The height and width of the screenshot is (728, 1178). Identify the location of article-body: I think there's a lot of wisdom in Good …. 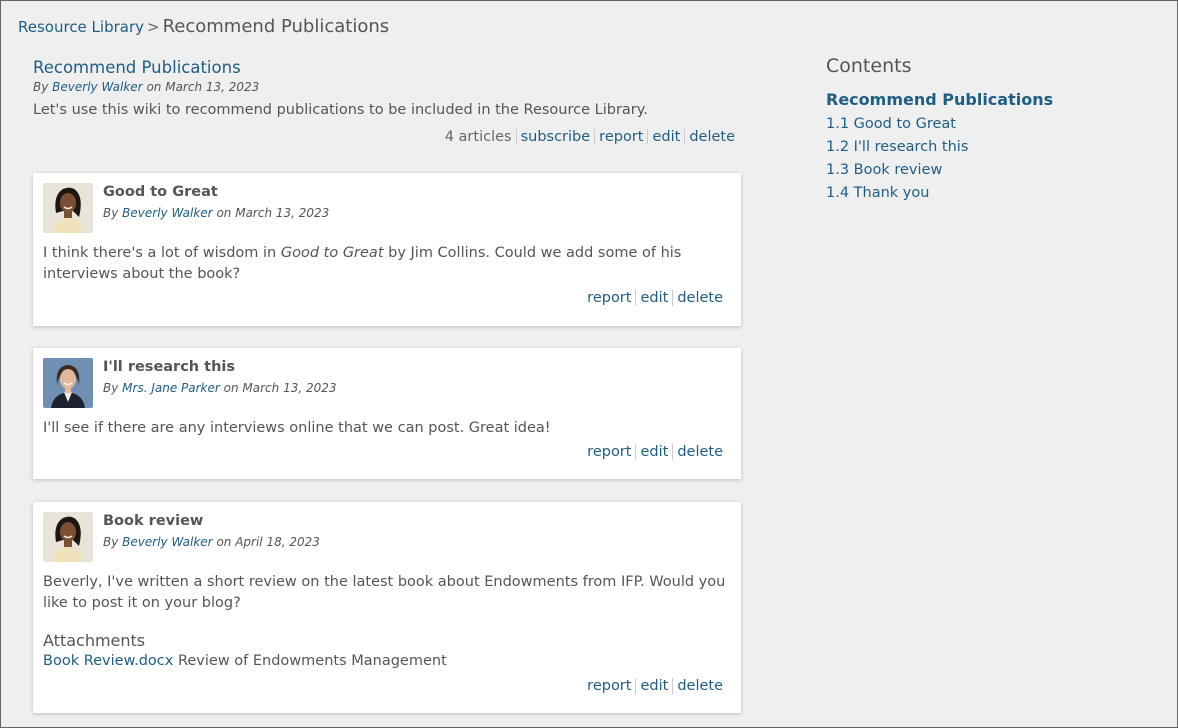
(362, 263).